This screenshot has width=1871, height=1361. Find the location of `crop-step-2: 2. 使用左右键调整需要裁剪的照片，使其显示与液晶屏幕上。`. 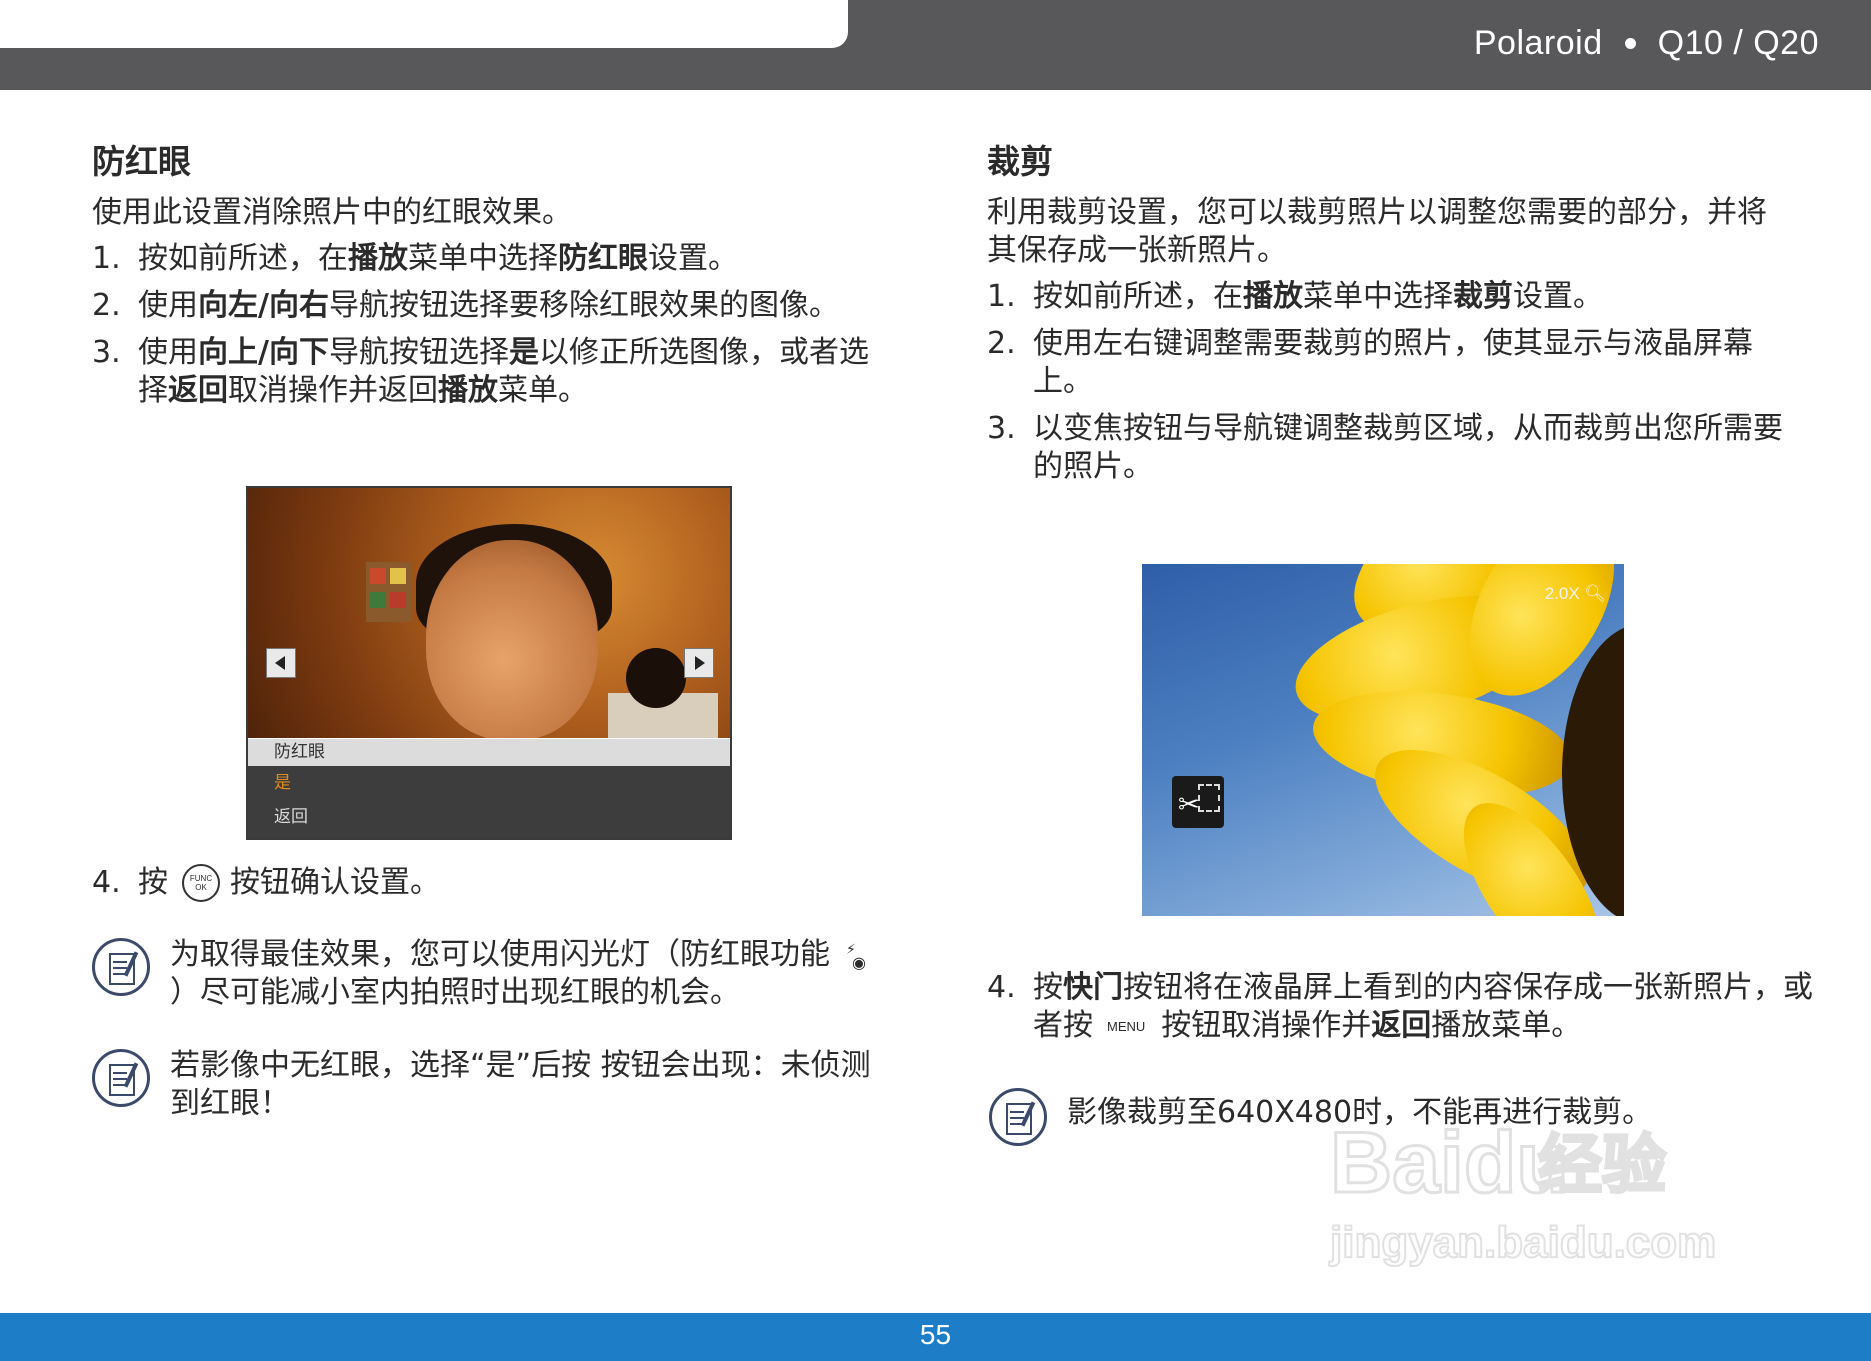

crop-step-2: 2. 使用左右键调整需要裁剪的照片，使其显示与液晶屏幕上。 is located at coordinates (1387, 363).